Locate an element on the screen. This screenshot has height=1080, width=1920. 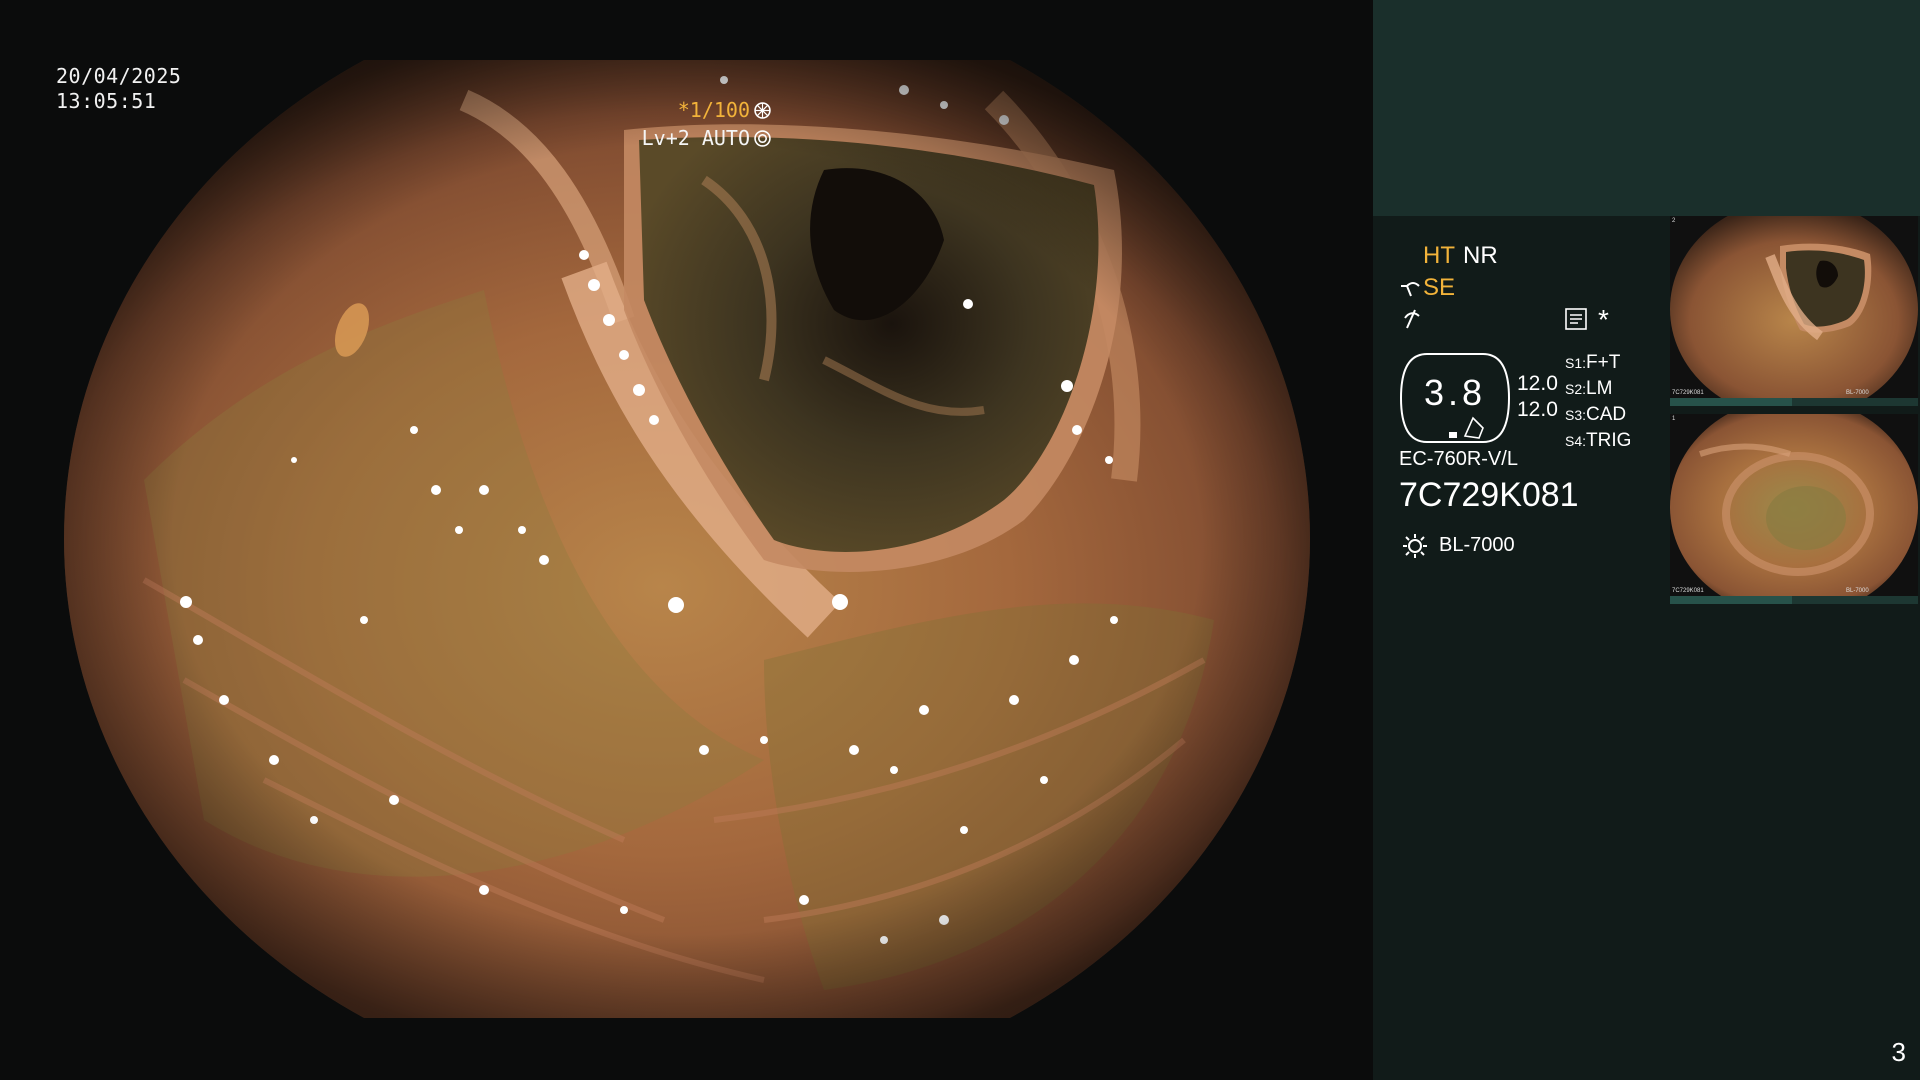
switch-key: S2: is located at coordinates (1576, 389).